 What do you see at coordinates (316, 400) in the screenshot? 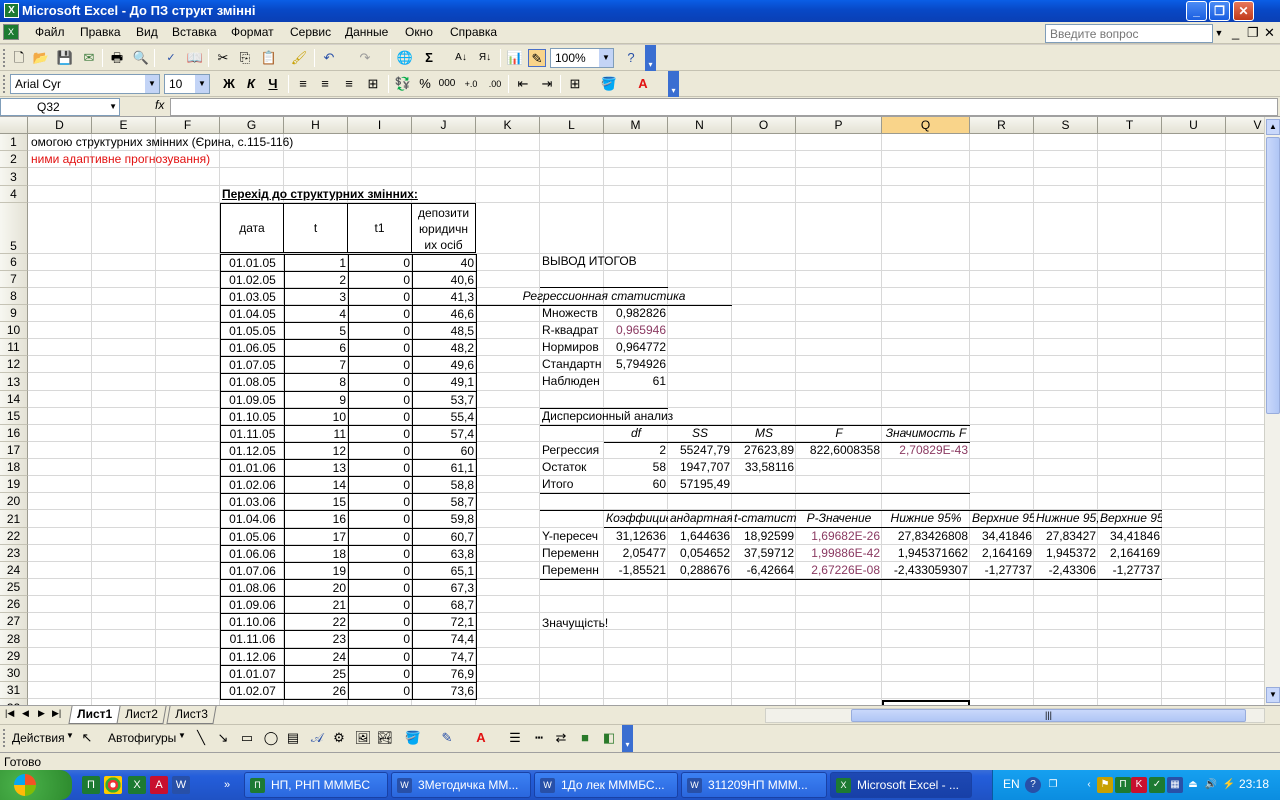
I see `data-cell-t: 9` at bounding box center [316, 400].